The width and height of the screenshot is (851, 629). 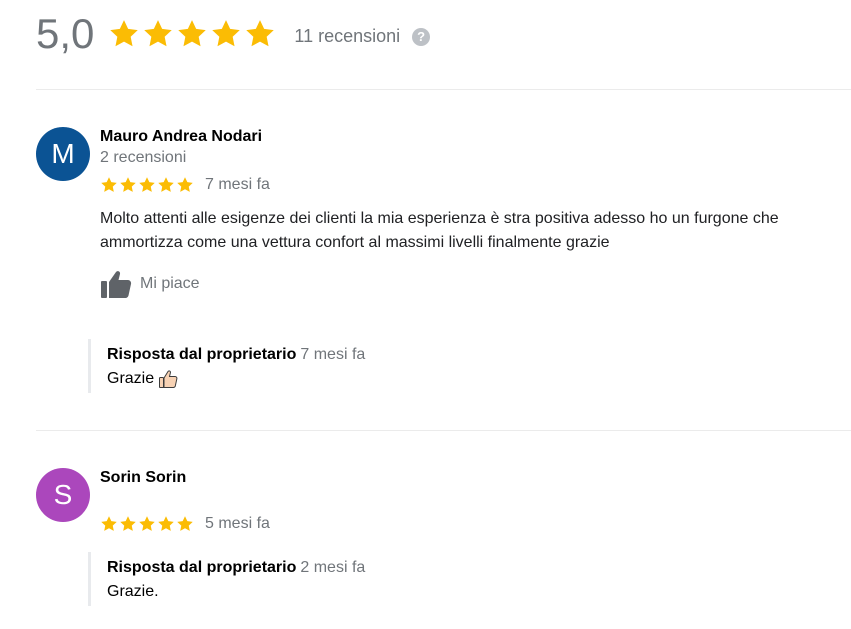 What do you see at coordinates (116, 284) in the screenshot?
I see `thumbs-up-icon` at bounding box center [116, 284].